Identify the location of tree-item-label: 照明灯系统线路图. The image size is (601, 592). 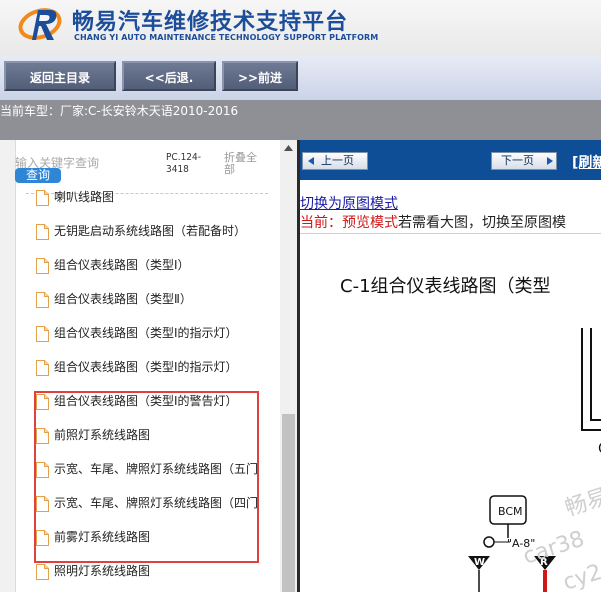
(102, 571).